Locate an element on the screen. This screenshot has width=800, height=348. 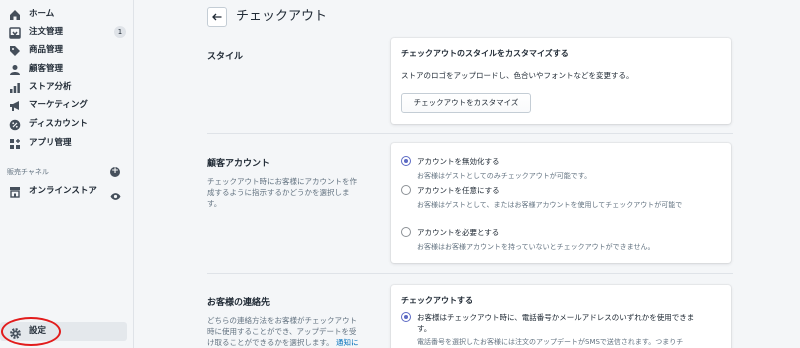
sidebar-item-label: マーケティング is located at coordinates (58, 105).